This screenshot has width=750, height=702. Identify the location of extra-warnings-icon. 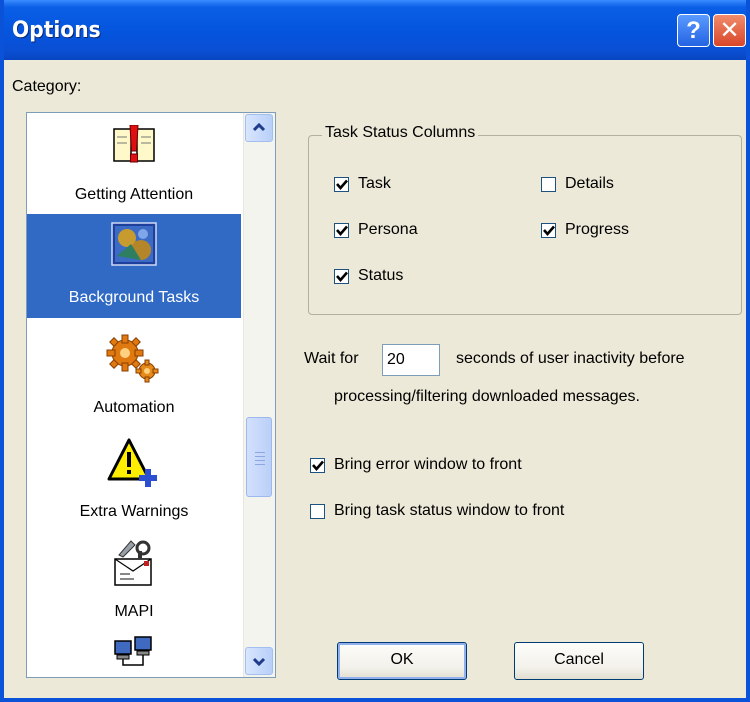
(134, 464).